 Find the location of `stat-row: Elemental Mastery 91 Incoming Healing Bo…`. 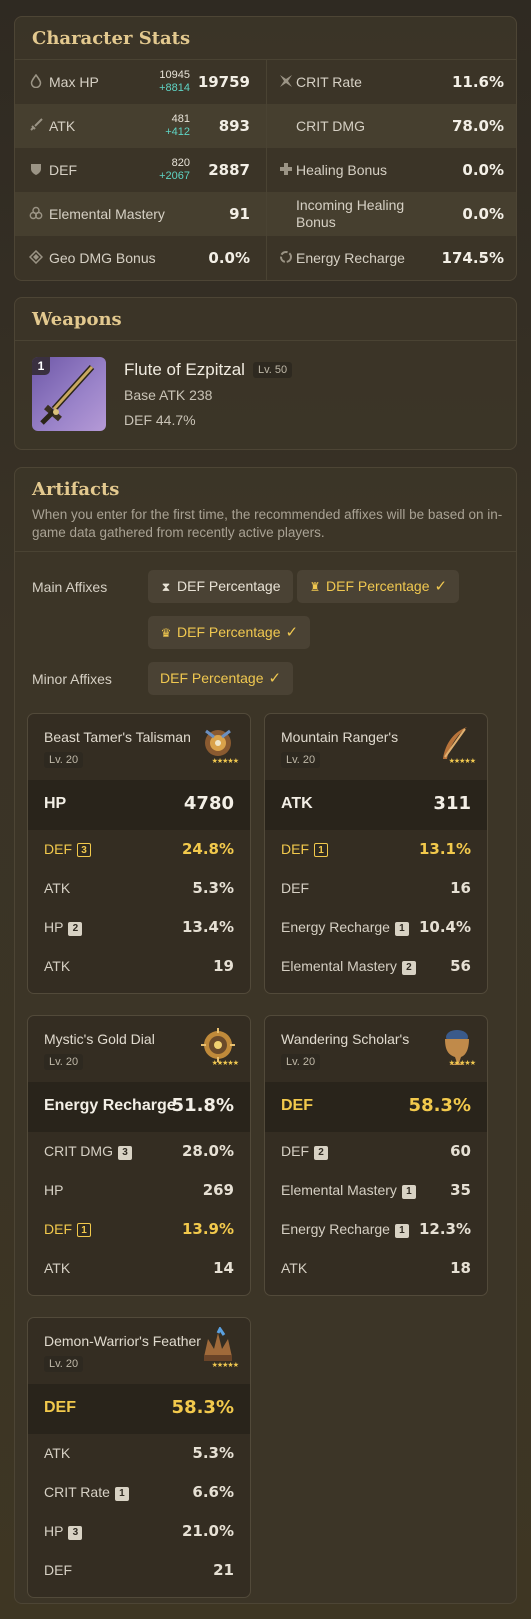

stat-row: Elemental Mastery 91 Incoming Healing Bo… is located at coordinates (265, 214).